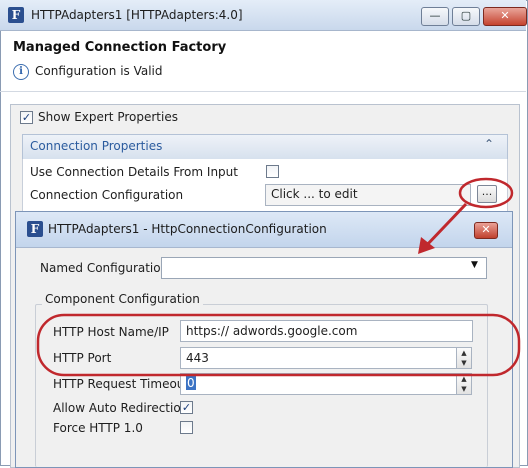 This screenshot has height=468, width=528. I want to click on annotation-arrow-icon, so click(445, 225).